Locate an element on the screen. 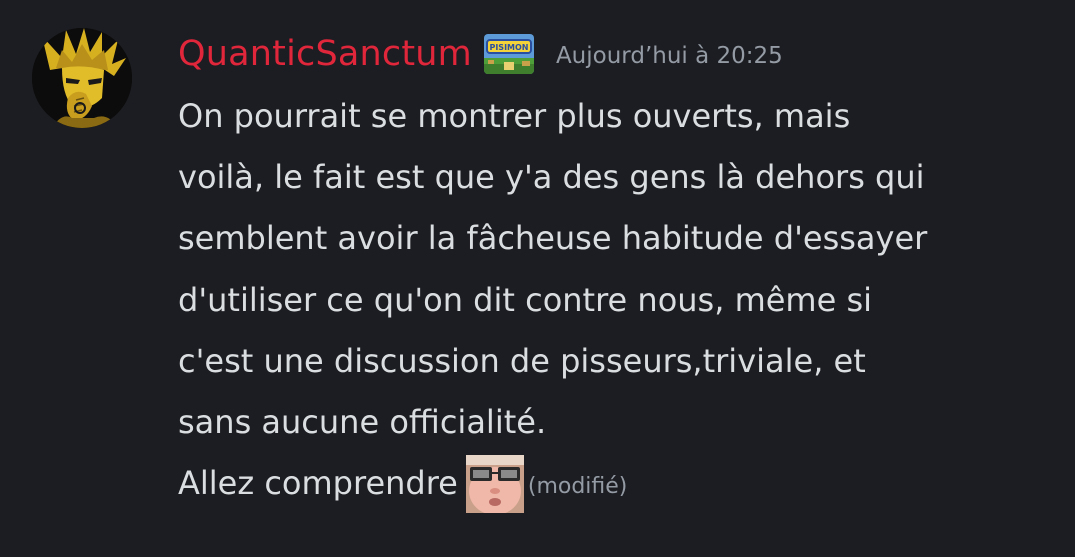 The width and height of the screenshot is (1075, 557). username: QuanticSanctum is located at coordinates (325, 54).